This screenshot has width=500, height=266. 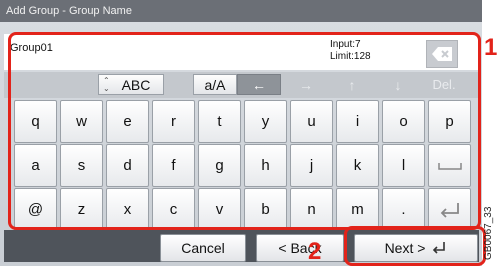 What do you see at coordinates (241, 11) in the screenshot?
I see `window-title: Add Group - Group Name` at bounding box center [241, 11].